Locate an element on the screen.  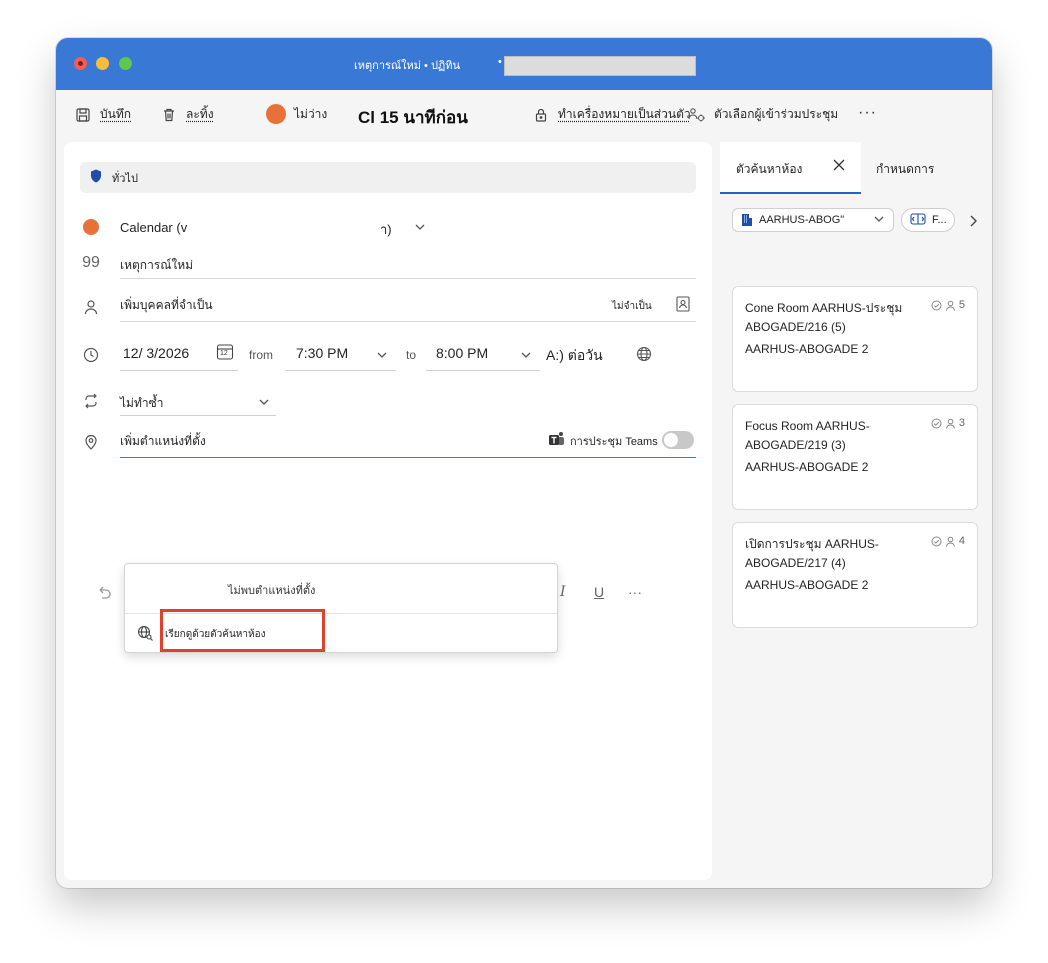
room-name: เปิดการประชุม AARHUS-ABOGADE/217 (4) is located at coordinates (812, 553).